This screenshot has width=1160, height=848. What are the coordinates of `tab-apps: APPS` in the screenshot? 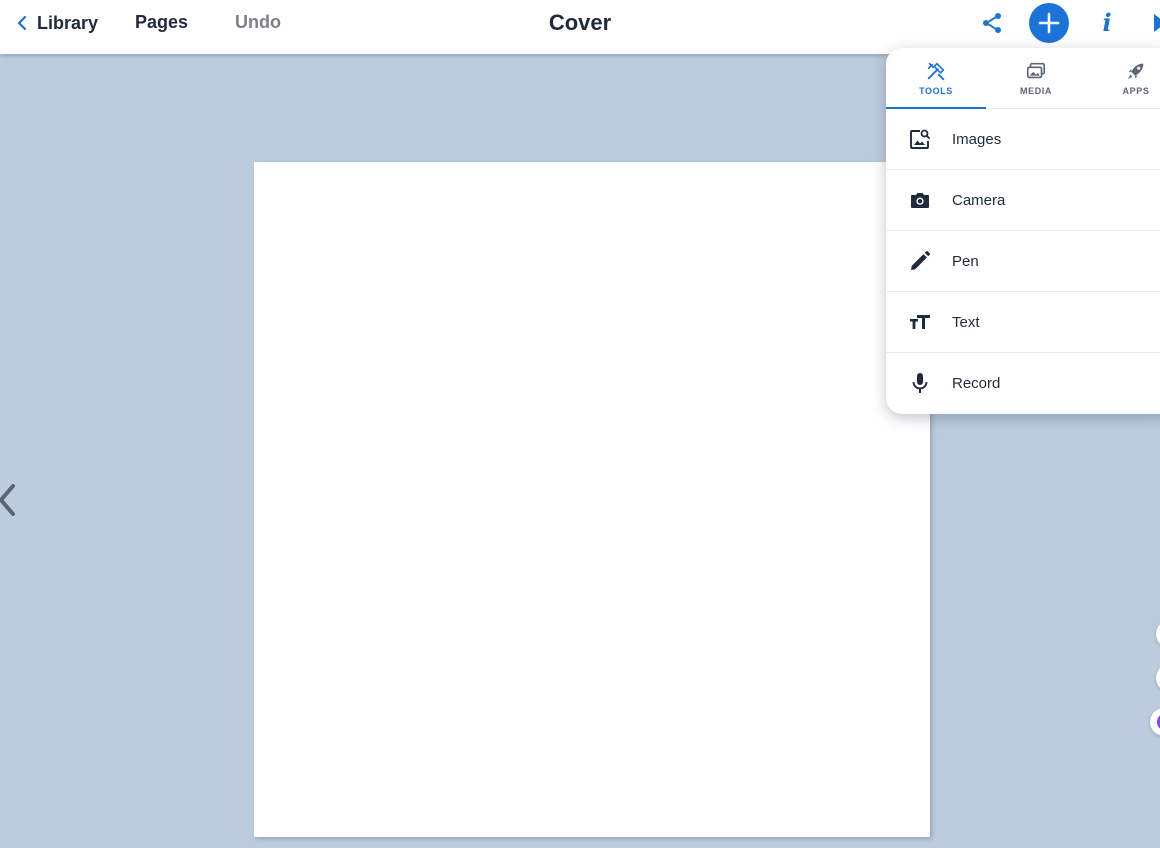 It's located at (1123, 78).